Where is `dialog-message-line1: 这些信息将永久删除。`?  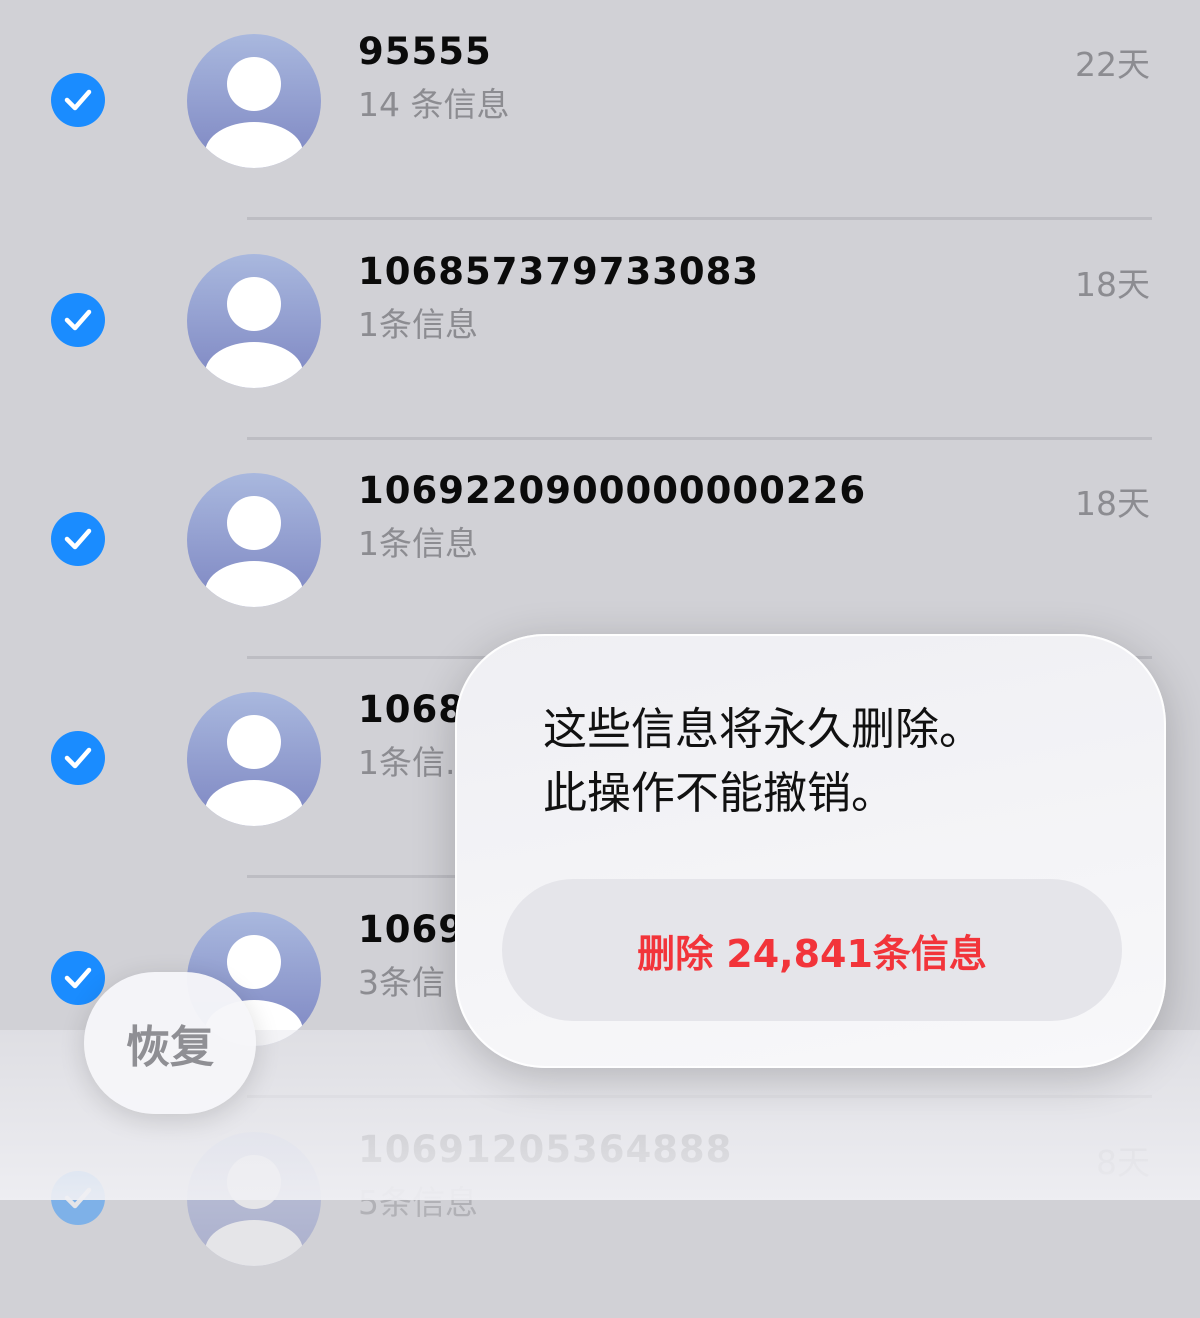
dialog-message-line1: 这些信息将永久删除。 is located at coordinates (763, 729).